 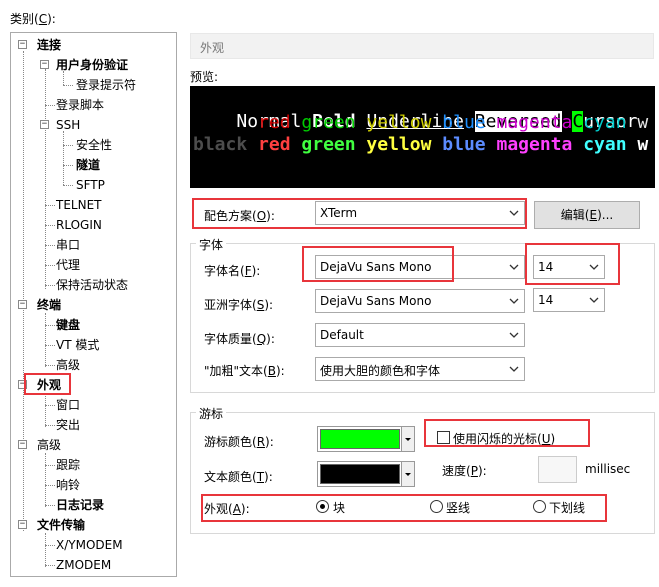 What do you see at coordinates (68, 265) in the screenshot?
I see `tree-item-proxy: 代理` at bounding box center [68, 265].